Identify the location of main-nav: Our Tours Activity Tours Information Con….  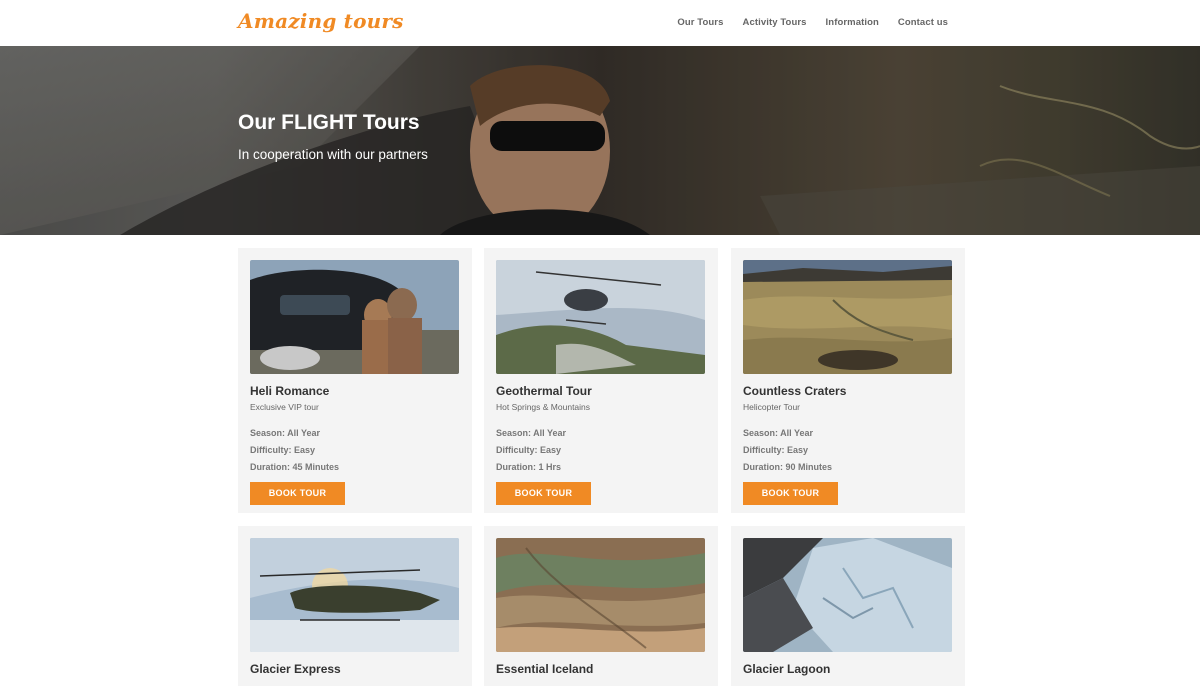
(812, 22).